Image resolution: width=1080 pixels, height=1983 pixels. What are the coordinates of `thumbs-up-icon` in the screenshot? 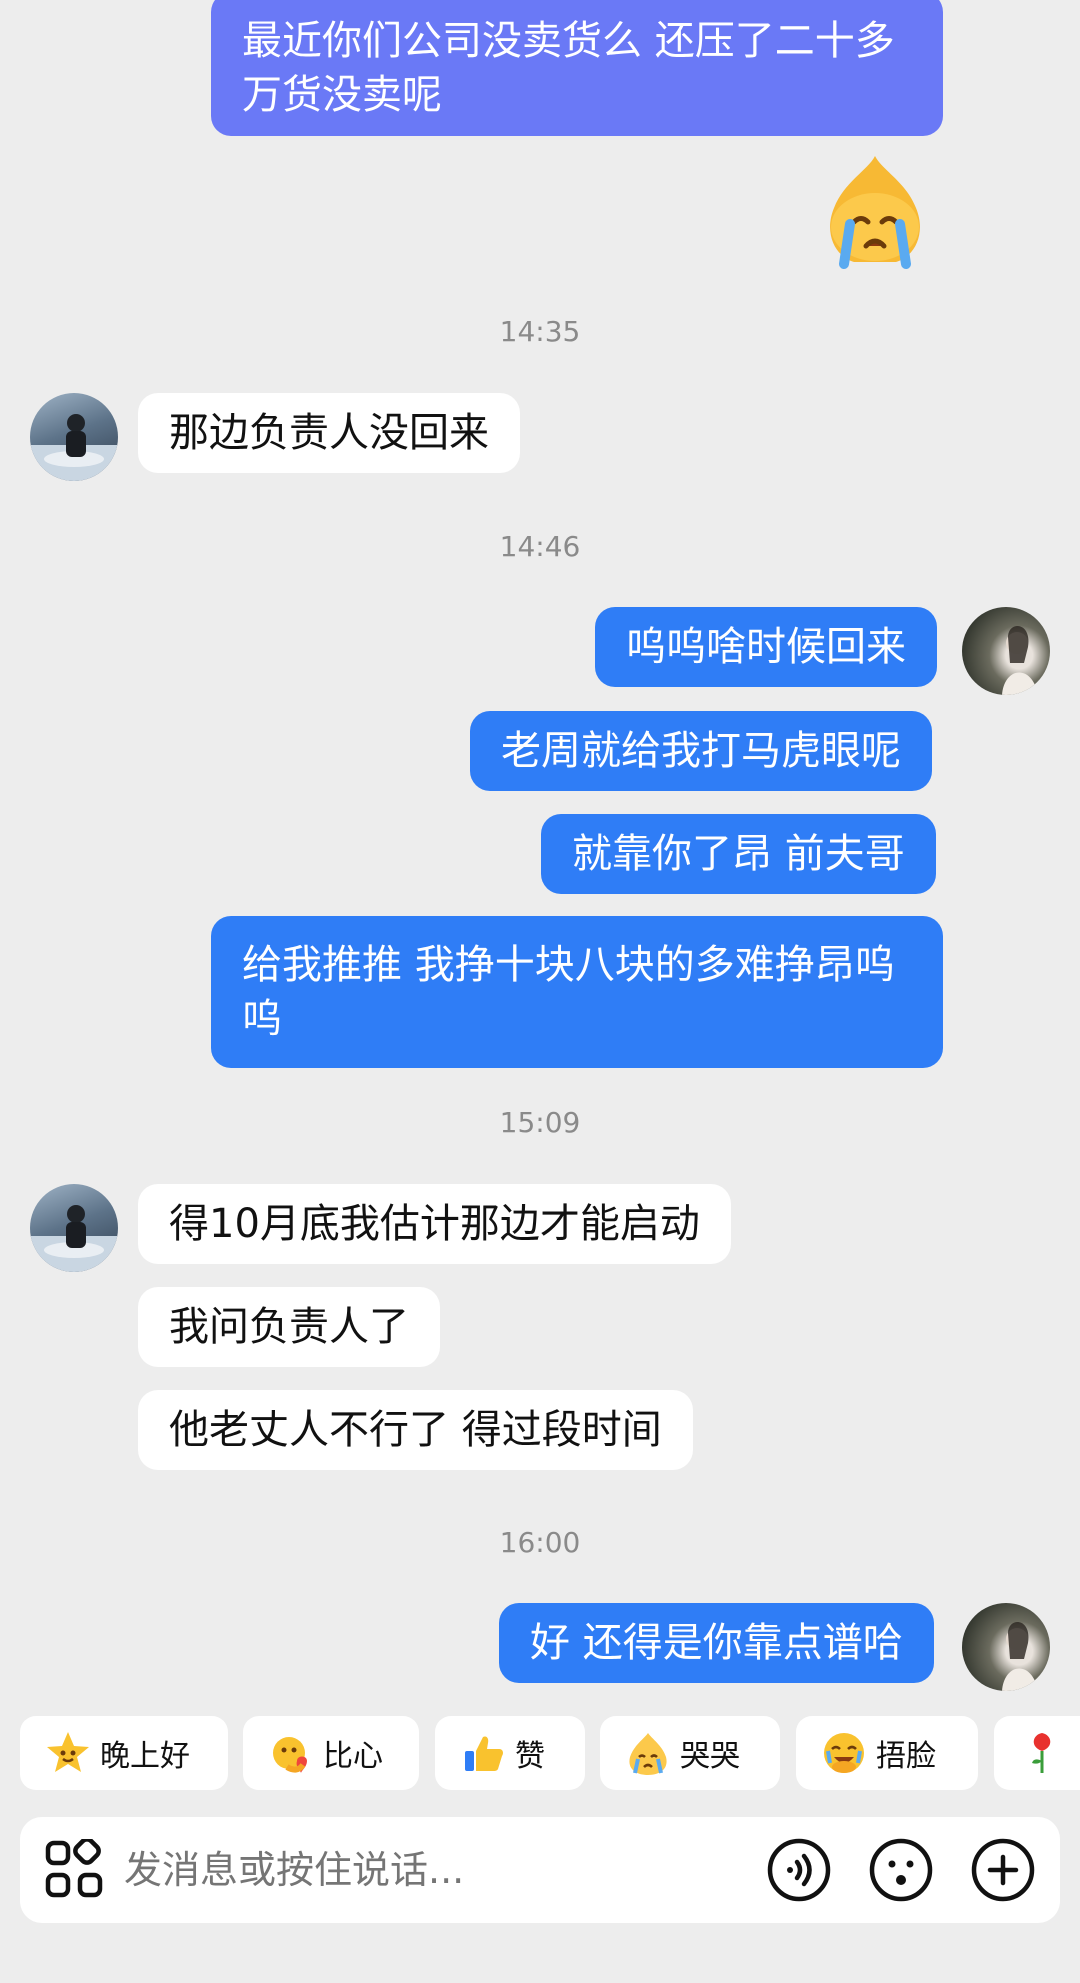 It's located at (483, 1753).